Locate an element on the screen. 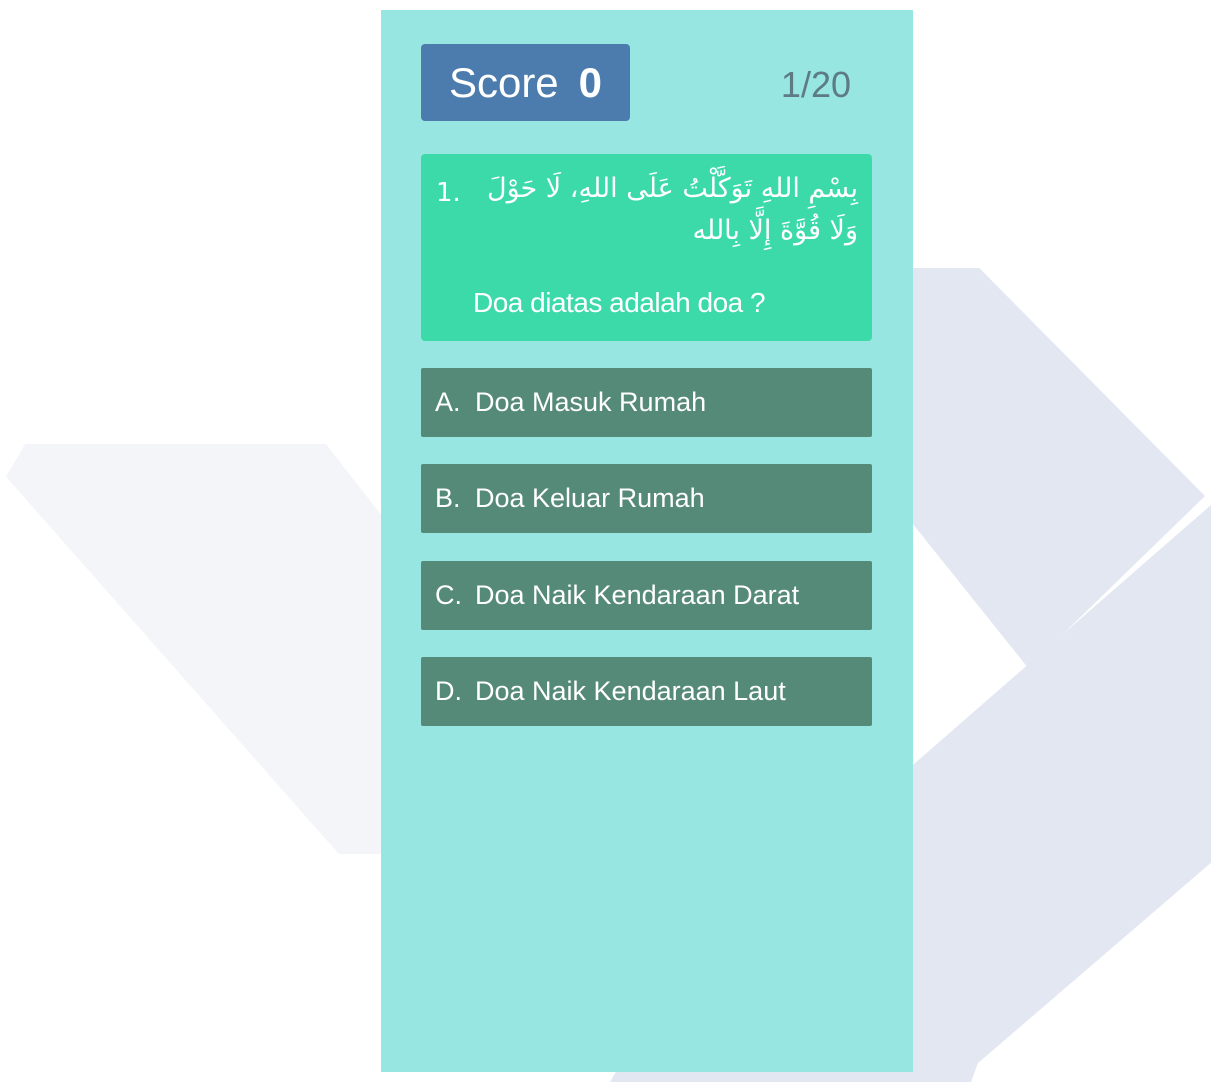  score-label: Score is located at coordinates (503, 82).